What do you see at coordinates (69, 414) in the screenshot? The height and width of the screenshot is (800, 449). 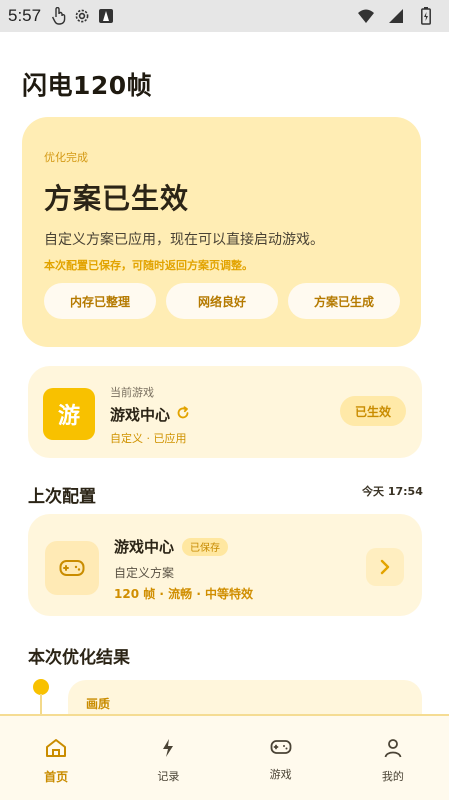 I see `game-app-icon: 游` at bounding box center [69, 414].